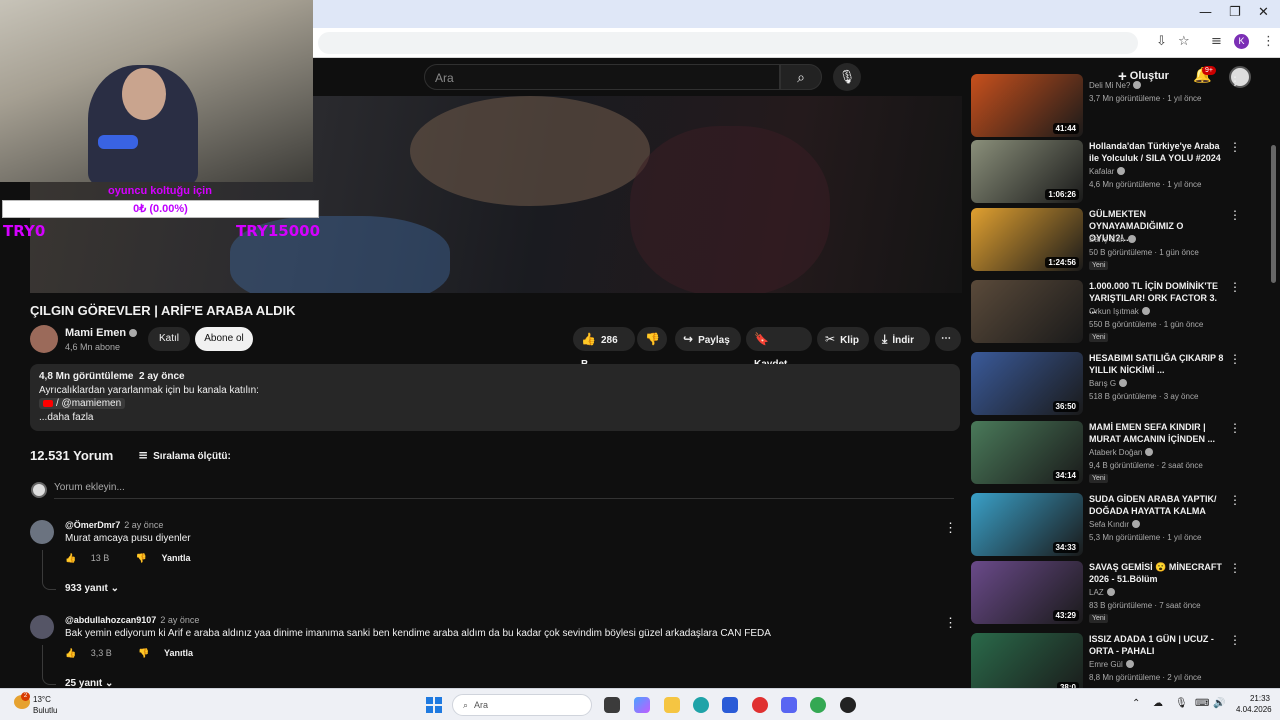  What do you see at coordinates (1254, 704) in the screenshot?
I see `system-clock: 21:33 4.04.2026` at bounding box center [1254, 704].